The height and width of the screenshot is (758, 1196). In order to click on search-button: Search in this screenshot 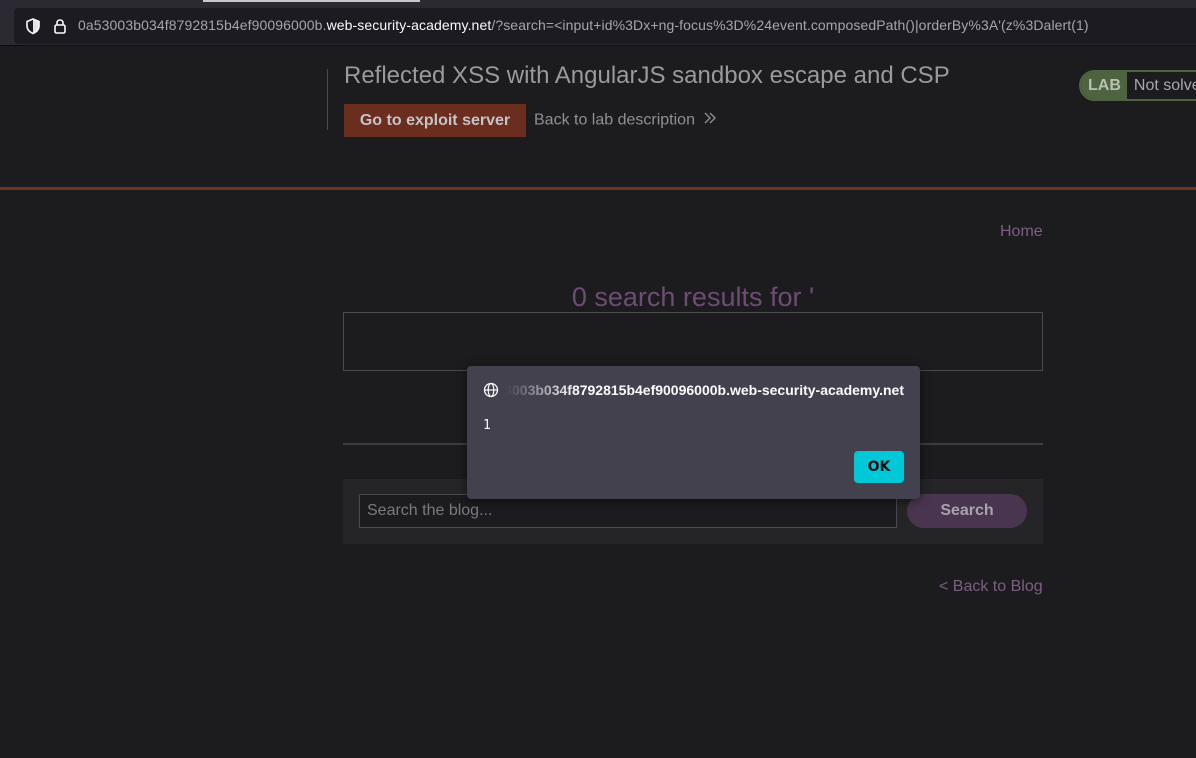, I will do `click(967, 511)`.